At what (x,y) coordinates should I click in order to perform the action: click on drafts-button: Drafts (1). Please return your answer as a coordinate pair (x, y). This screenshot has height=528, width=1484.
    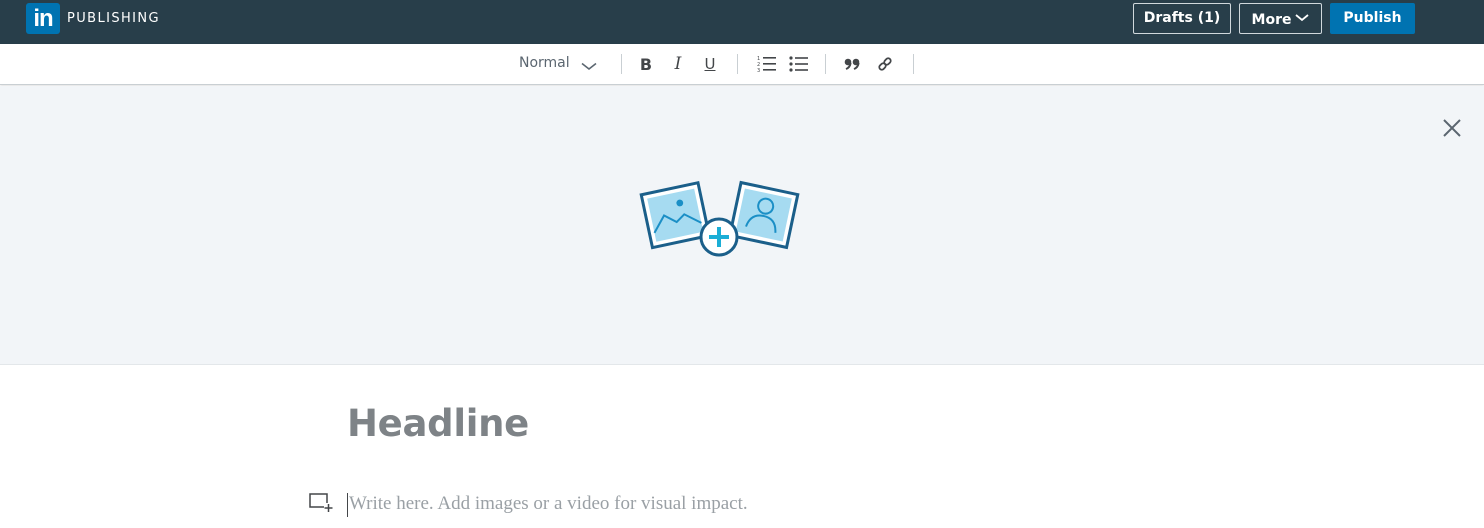
    Looking at the image, I should click on (1182, 18).